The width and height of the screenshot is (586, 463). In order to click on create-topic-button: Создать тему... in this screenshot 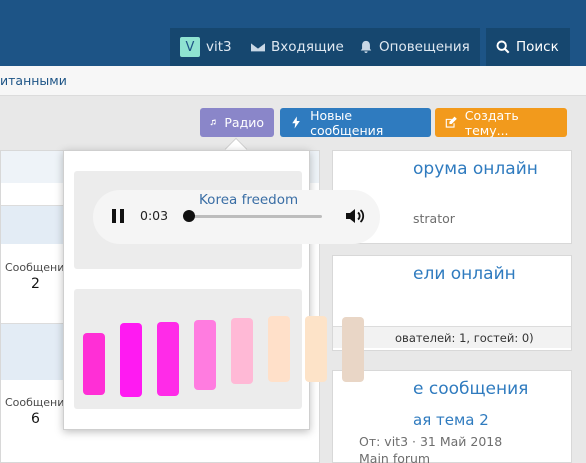, I will do `click(501, 122)`.